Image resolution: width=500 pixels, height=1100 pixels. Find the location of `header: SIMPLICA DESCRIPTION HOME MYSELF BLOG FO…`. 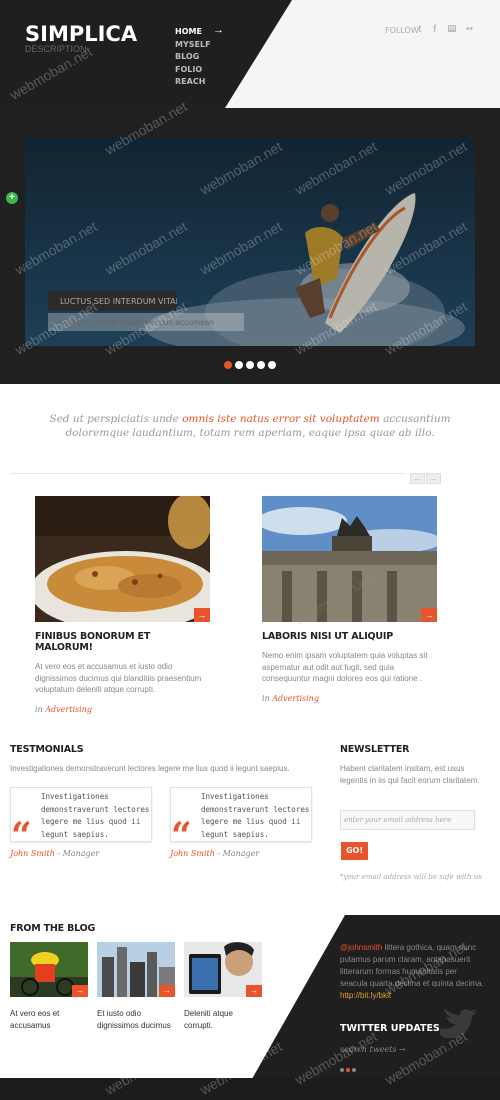

header: SIMPLICA DESCRIPTION HOME MYSELF BLOG FO… is located at coordinates (250, 54).